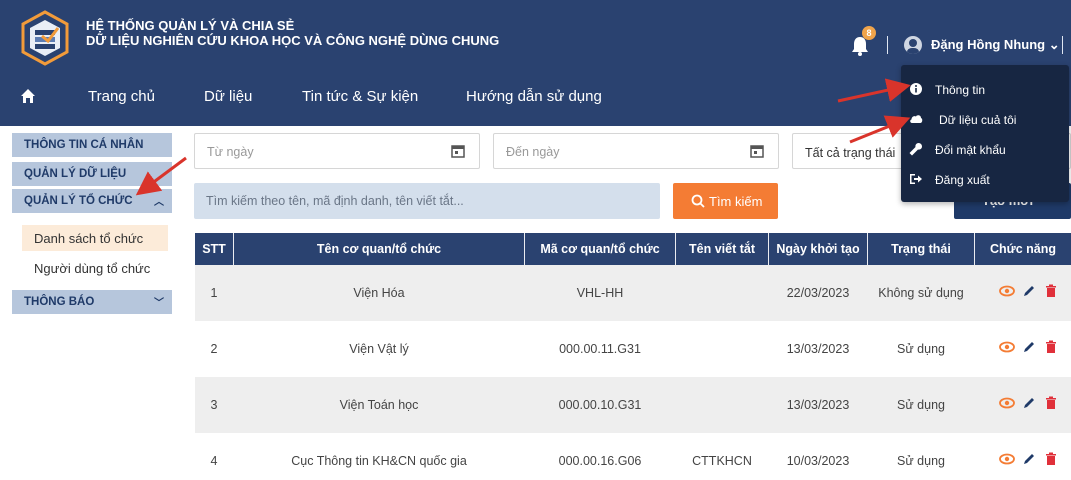 The height and width of the screenshot is (480, 1071). What do you see at coordinates (379, 349) in the screenshot?
I see `cell-name: Viện Vật lý` at bounding box center [379, 349].